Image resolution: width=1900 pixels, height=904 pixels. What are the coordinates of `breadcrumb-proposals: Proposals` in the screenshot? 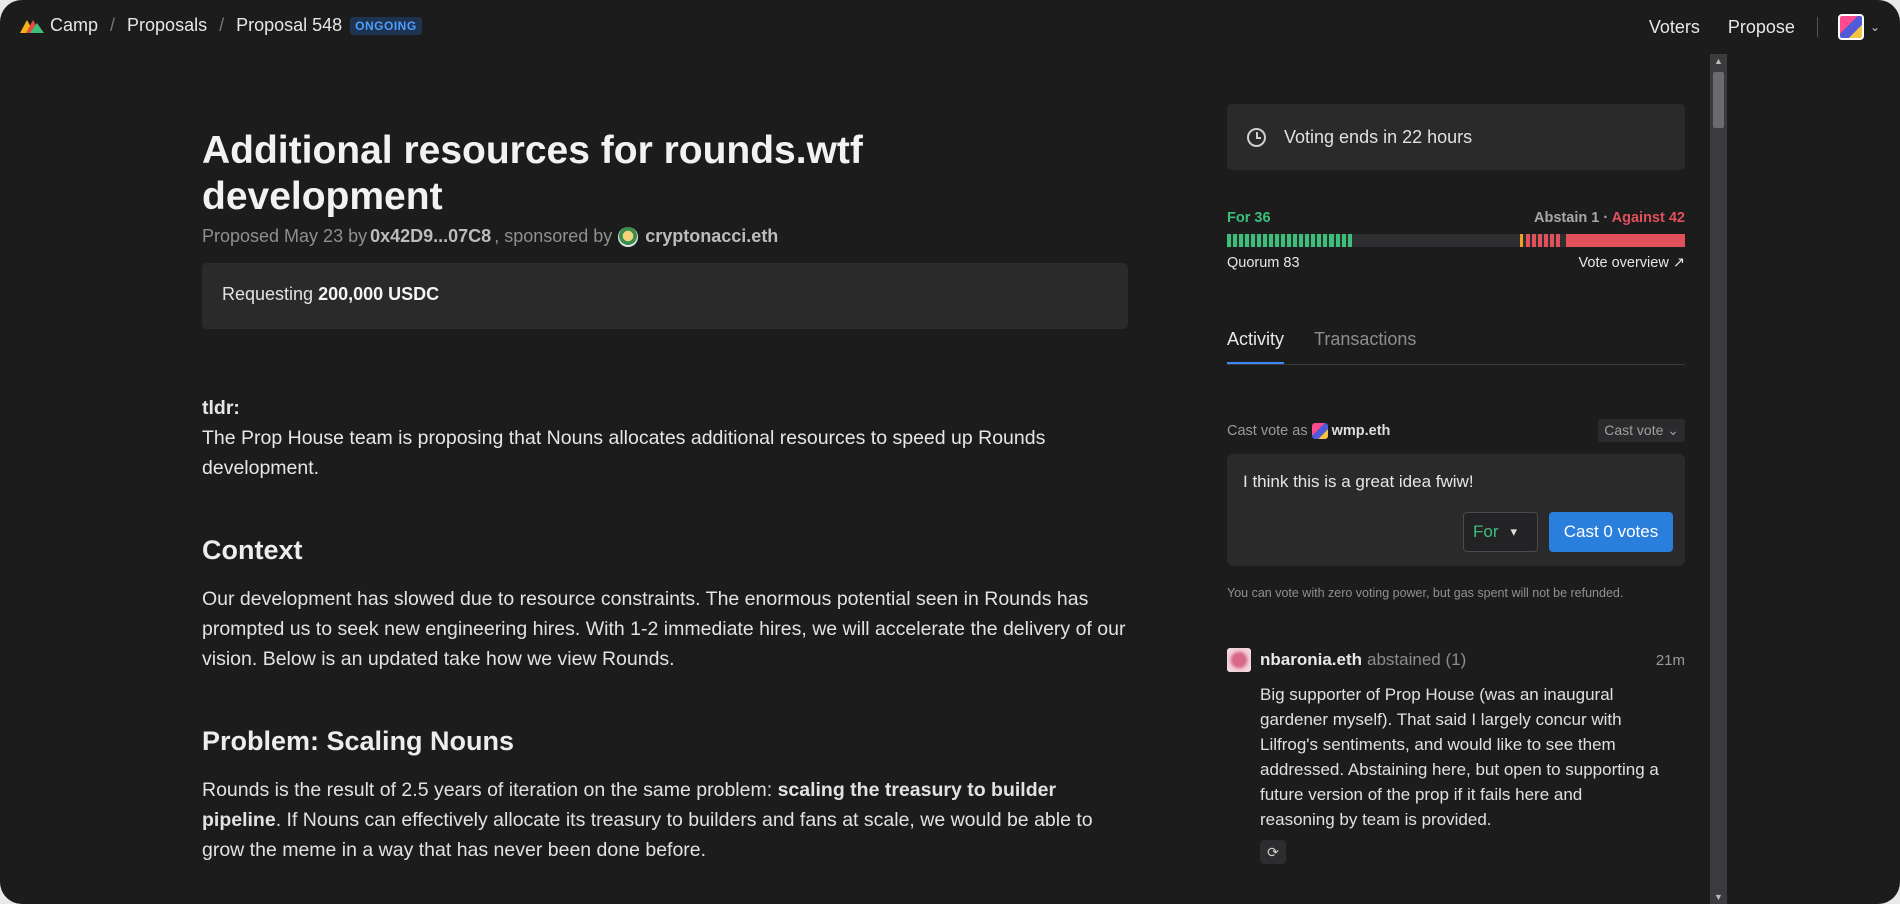 It's located at (167, 25).